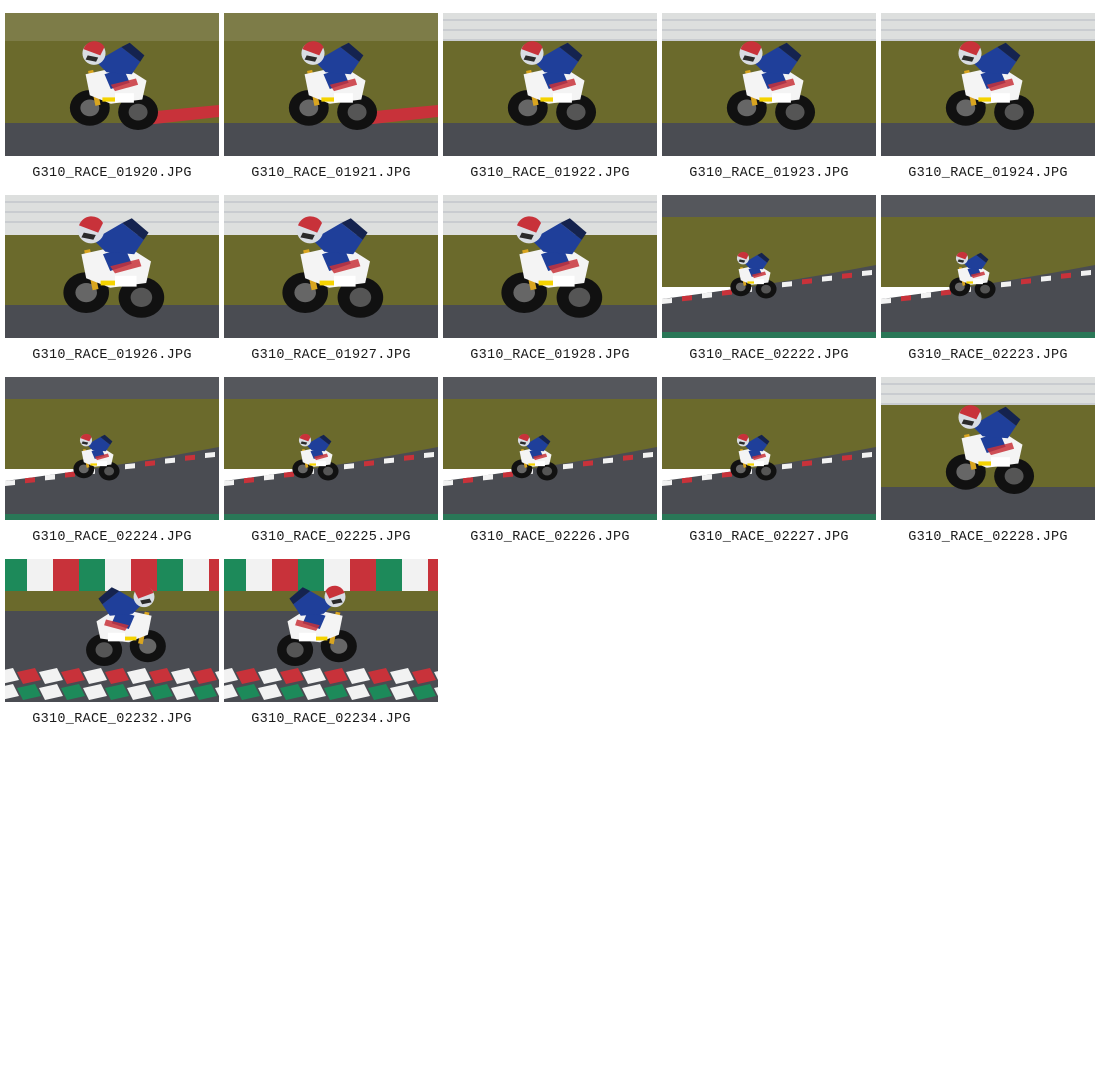 This screenshot has width=1100, height=1080. I want to click on photo-filename: G310_RACE_01921.JPG, so click(331, 173).